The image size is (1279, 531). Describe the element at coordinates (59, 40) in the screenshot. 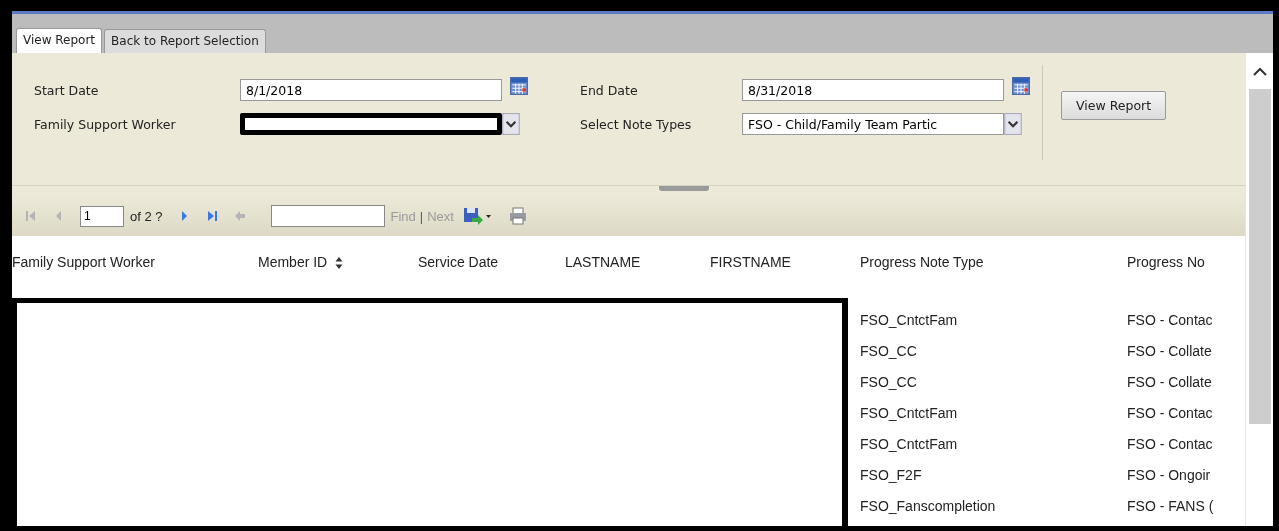

I see `tab: View Report` at that location.